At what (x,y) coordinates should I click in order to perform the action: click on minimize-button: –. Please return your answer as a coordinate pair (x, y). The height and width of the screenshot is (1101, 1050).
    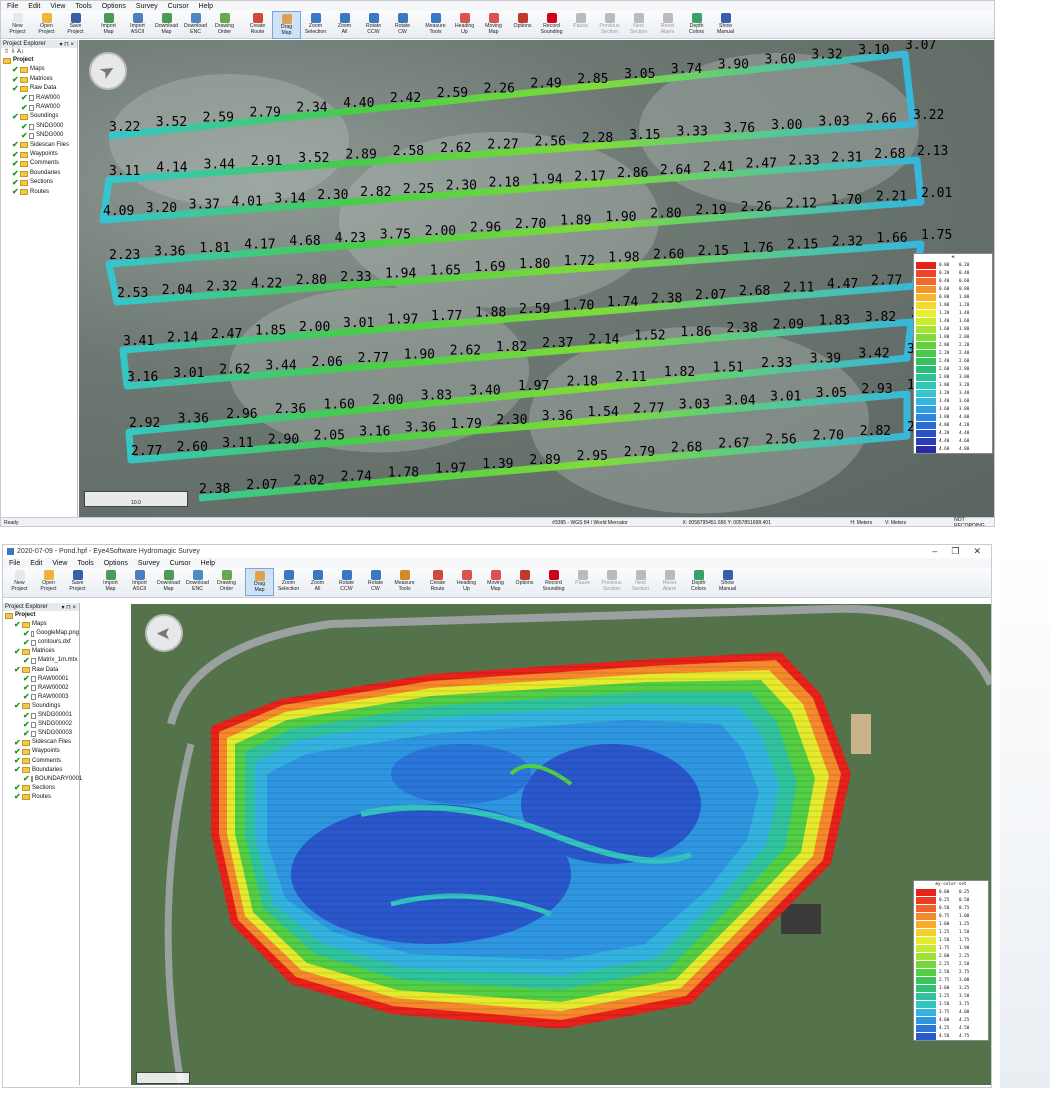
    Looking at the image, I should click on (934, 551).